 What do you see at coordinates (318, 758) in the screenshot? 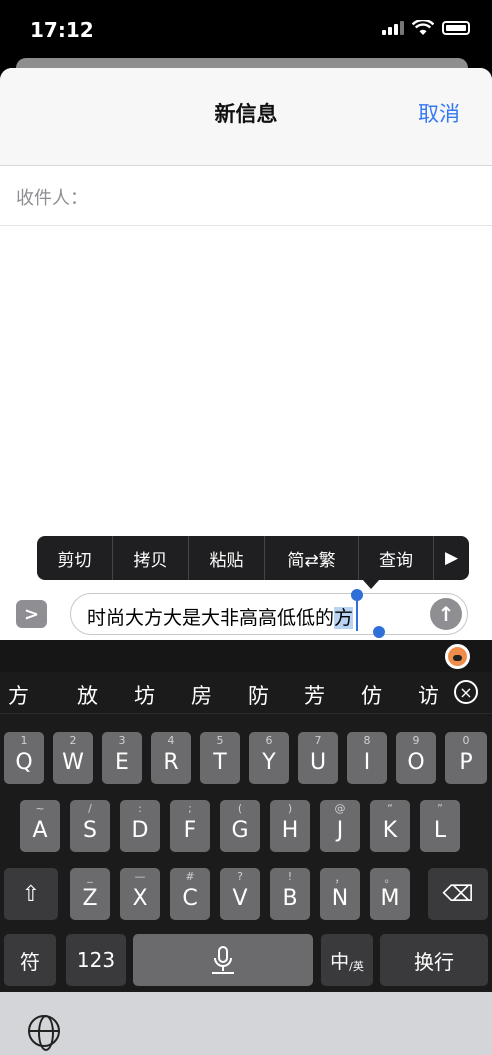
I see `key-u: 7U` at bounding box center [318, 758].